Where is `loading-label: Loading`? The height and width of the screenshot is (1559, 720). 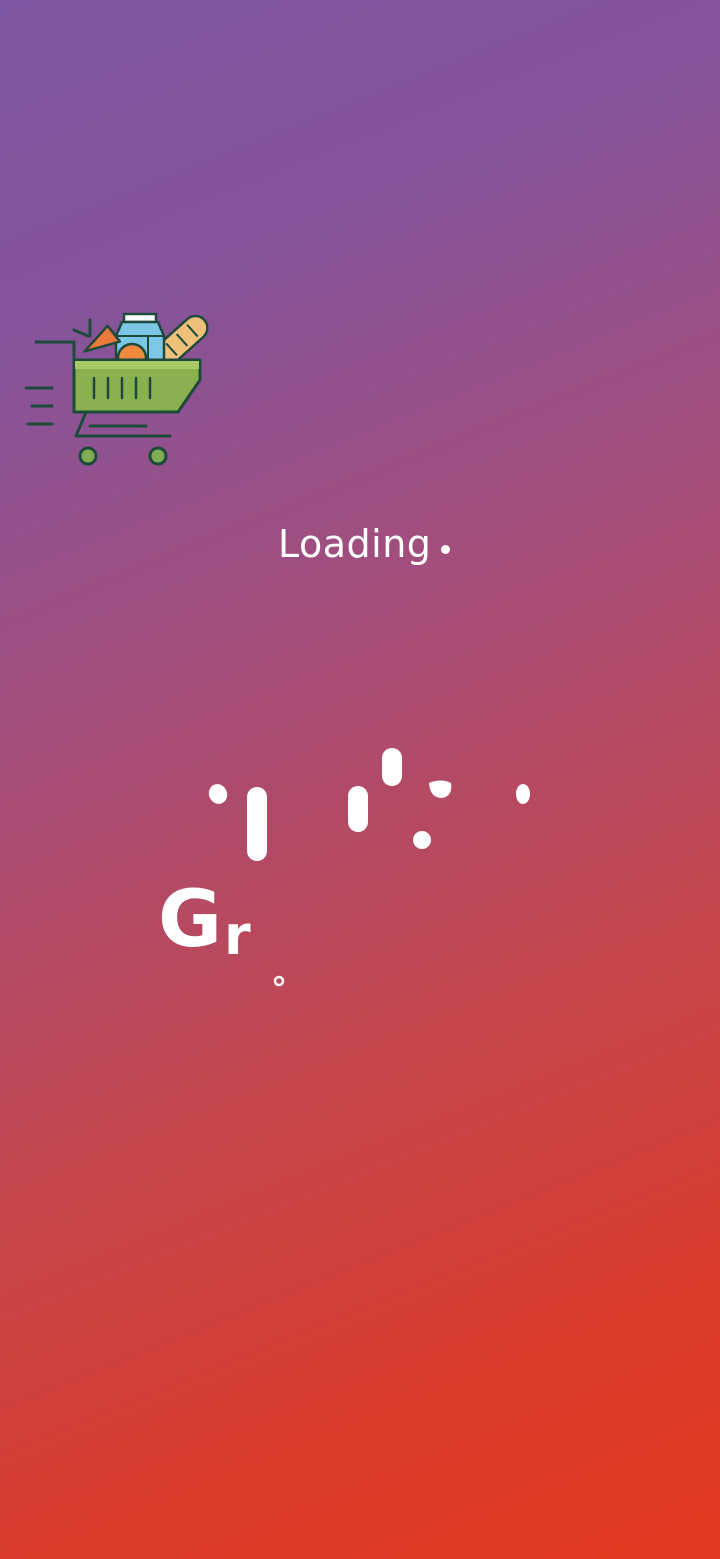
loading-label: Loading is located at coordinates (355, 544).